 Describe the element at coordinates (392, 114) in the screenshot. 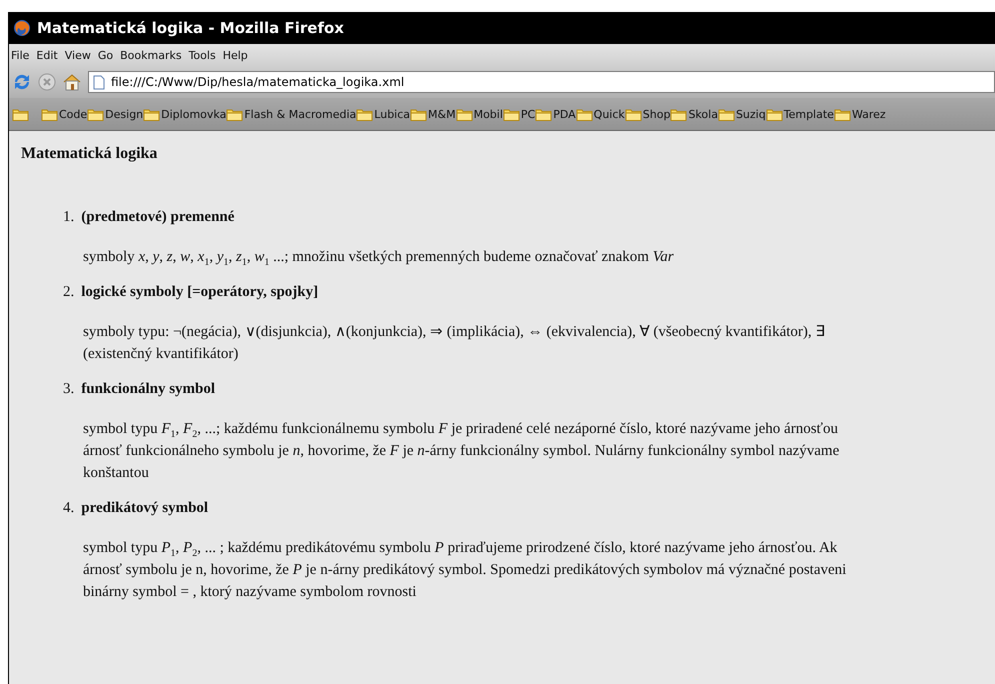

I see `bookmark-link: Lubica` at that location.